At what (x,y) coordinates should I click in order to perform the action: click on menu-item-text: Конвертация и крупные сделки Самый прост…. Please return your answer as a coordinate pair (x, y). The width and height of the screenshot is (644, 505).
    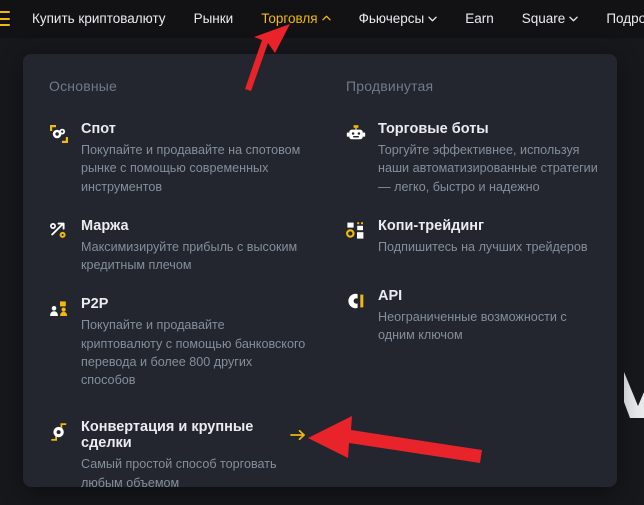
    Looking at the image, I should click on (193, 453).